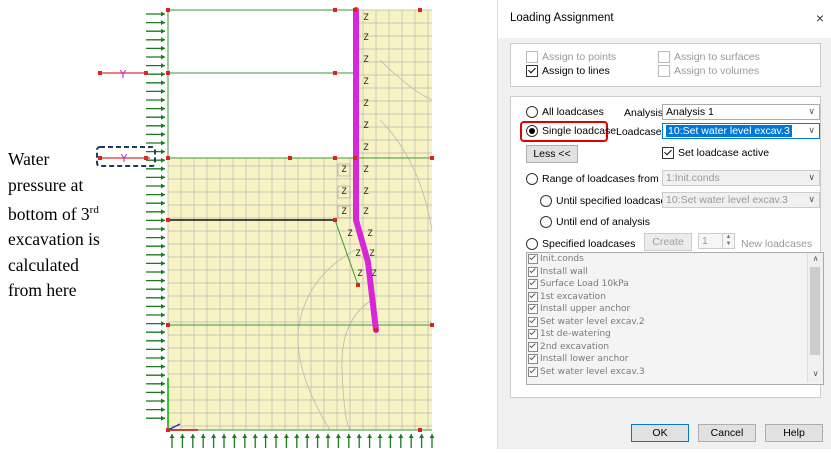 This screenshot has height=454, width=831. Describe the element at coordinates (727, 433) in the screenshot. I see `cancel-button: Cancel` at that location.